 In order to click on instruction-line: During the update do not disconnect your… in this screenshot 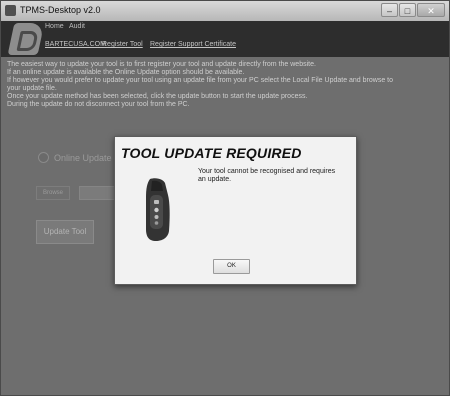, I will do `click(98, 104)`.